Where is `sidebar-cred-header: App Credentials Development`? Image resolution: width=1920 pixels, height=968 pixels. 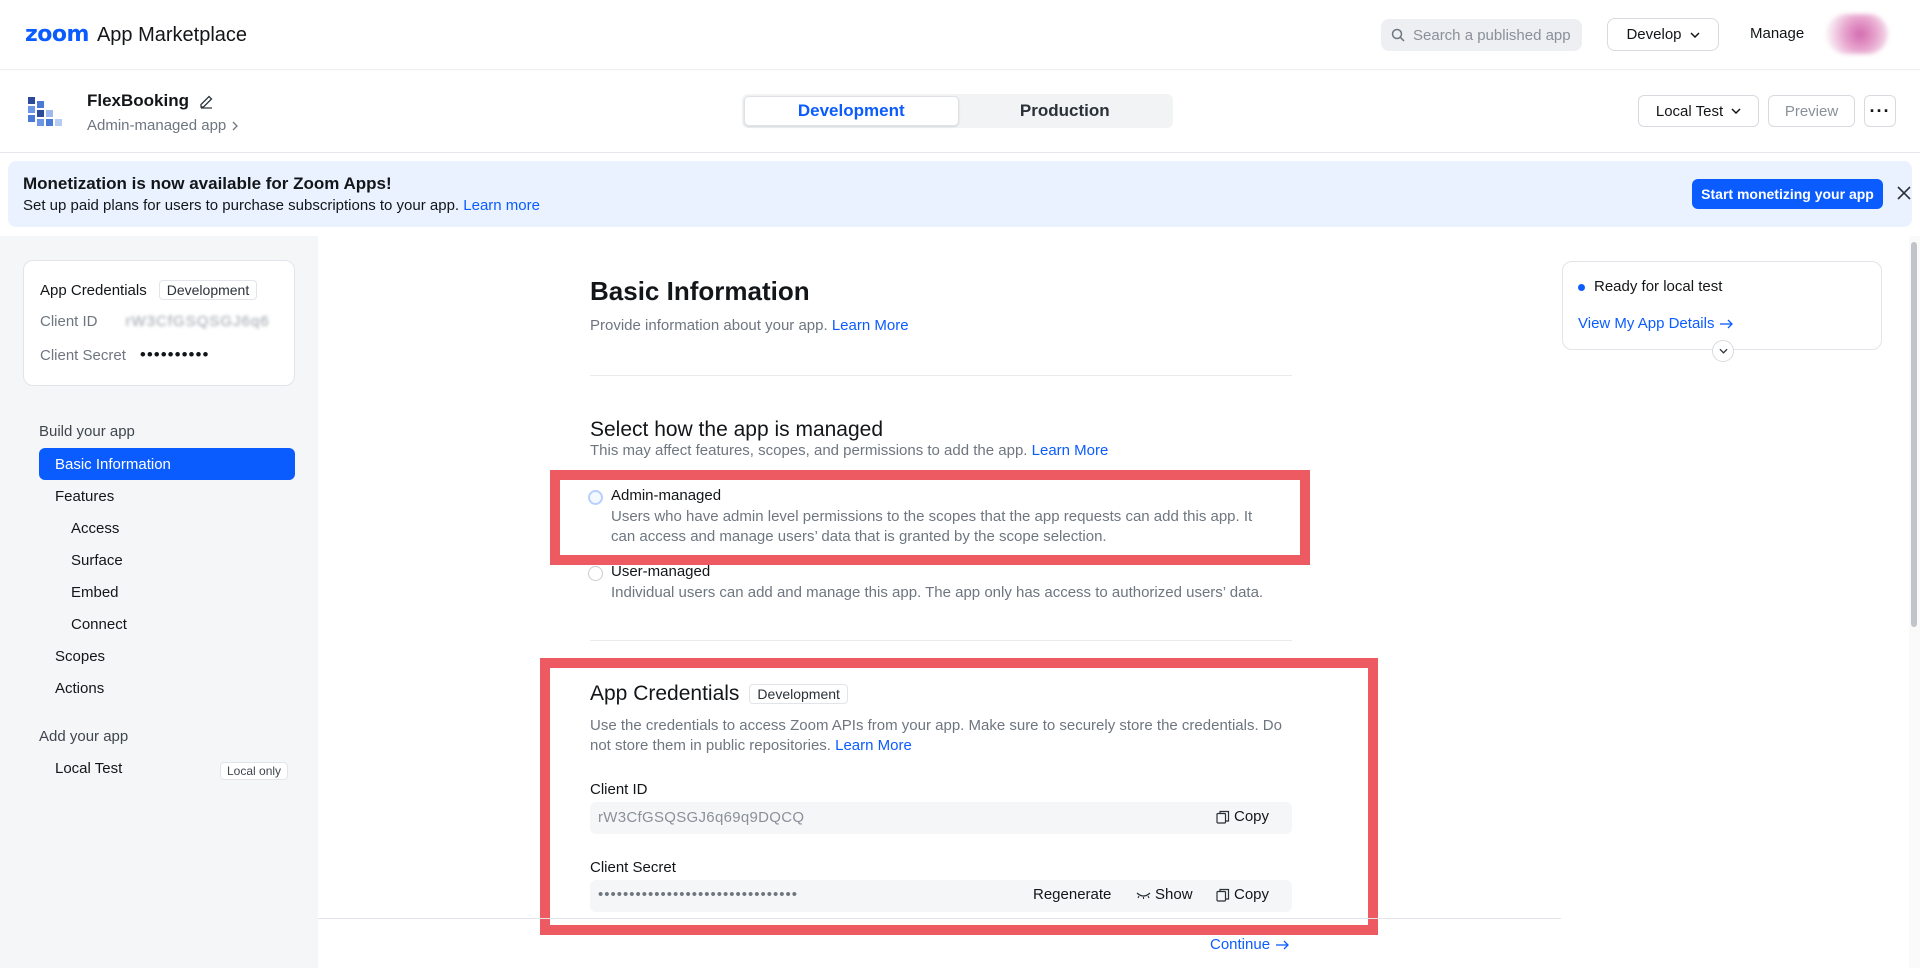
sidebar-cred-header: App Credentials Development is located at coordinates (149, 290).